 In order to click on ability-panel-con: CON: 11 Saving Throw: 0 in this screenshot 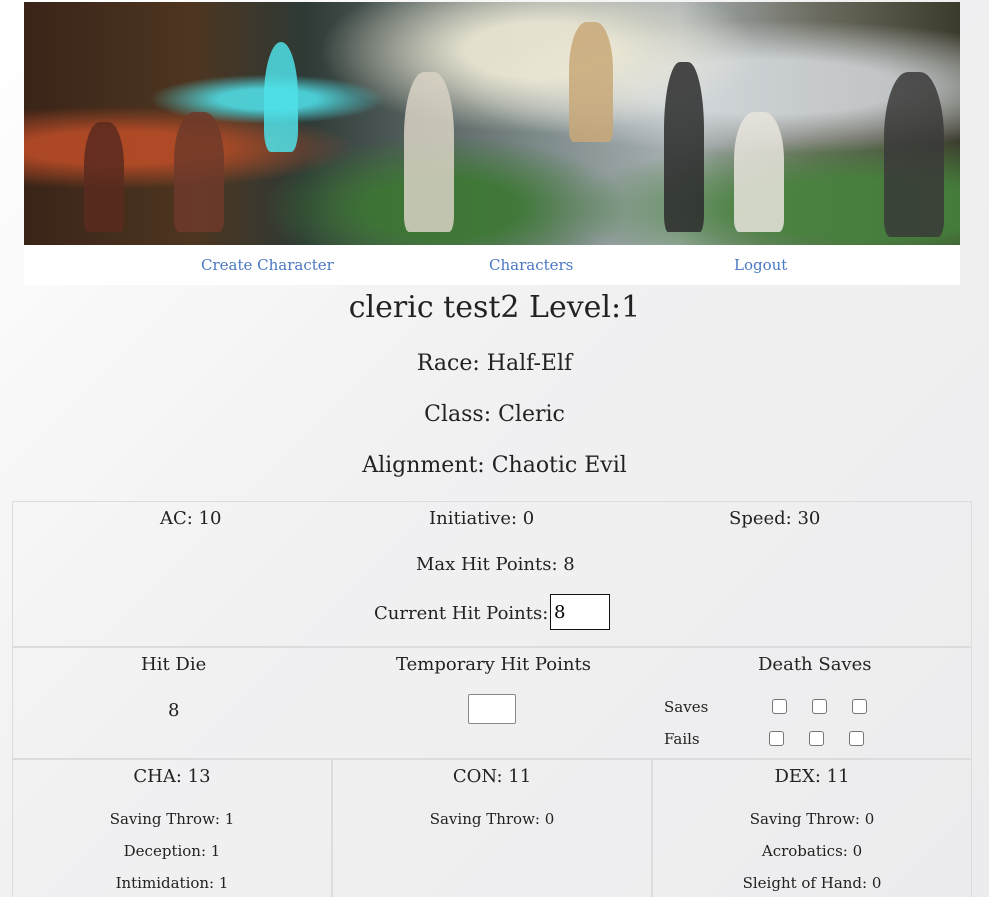, I will do `click(492, 828)`.